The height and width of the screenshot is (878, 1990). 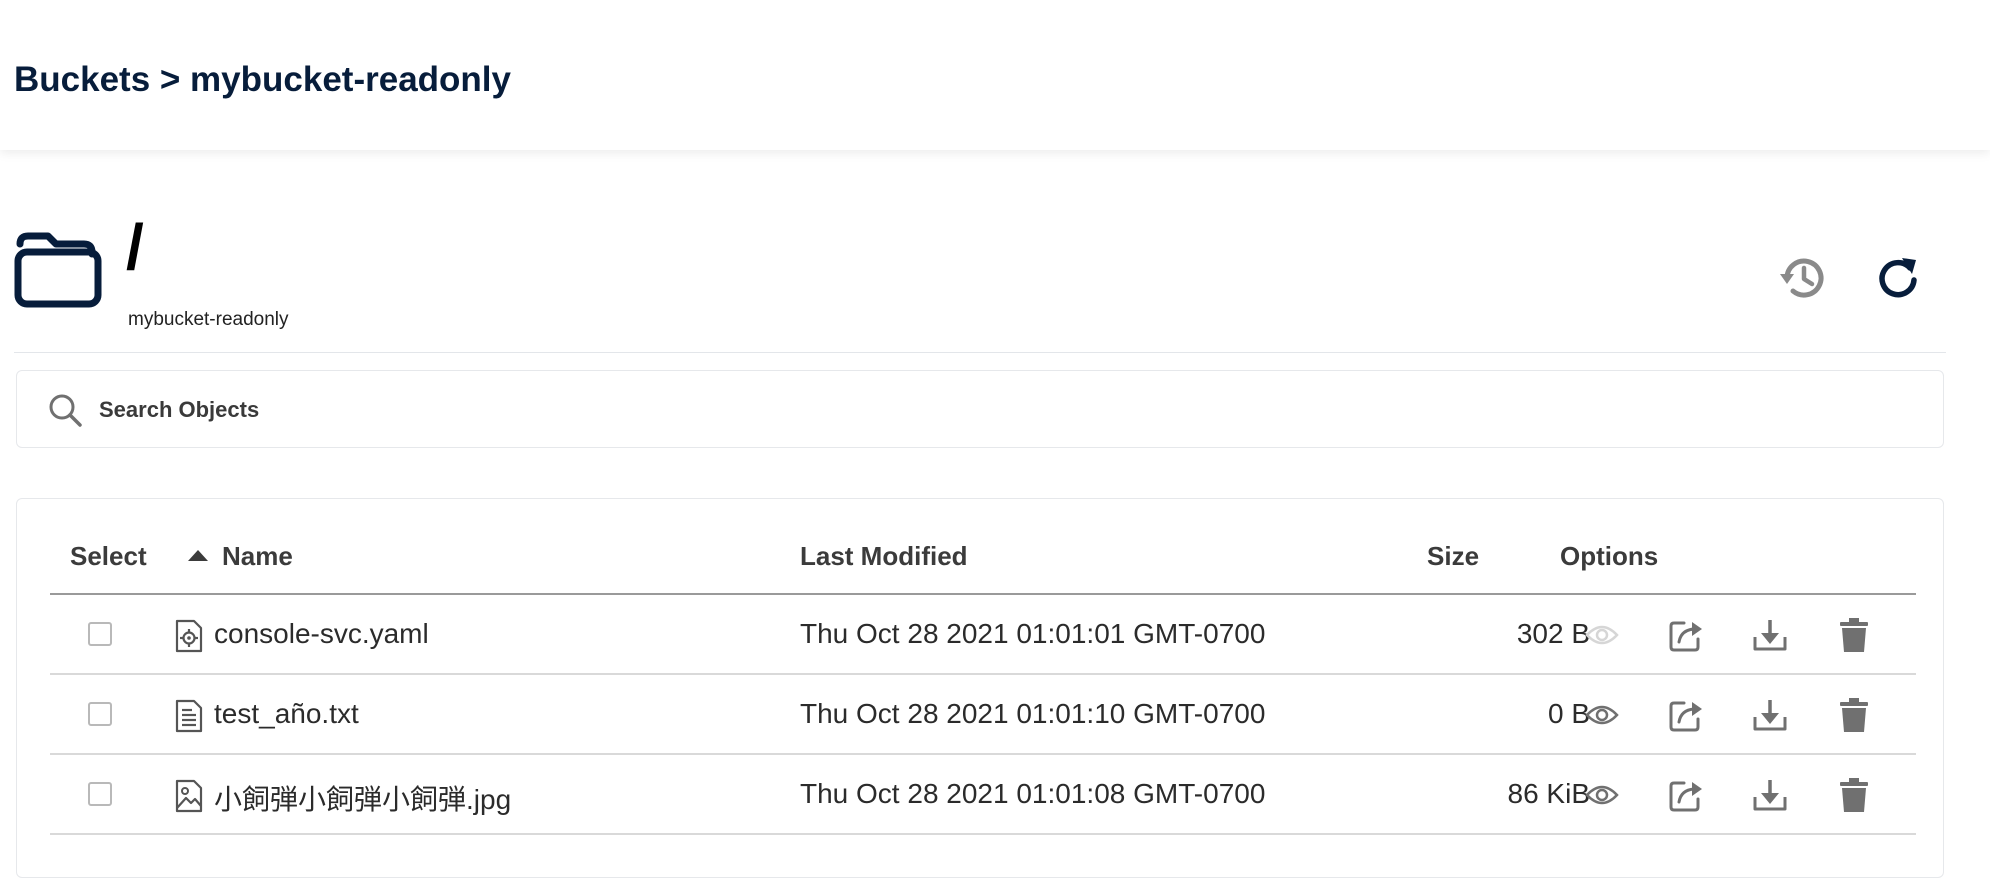 What do you see at coordinates (1549, 793) in the screenshot?
I see `file-size: 86 KiB` at bounding box center [1549, 793].